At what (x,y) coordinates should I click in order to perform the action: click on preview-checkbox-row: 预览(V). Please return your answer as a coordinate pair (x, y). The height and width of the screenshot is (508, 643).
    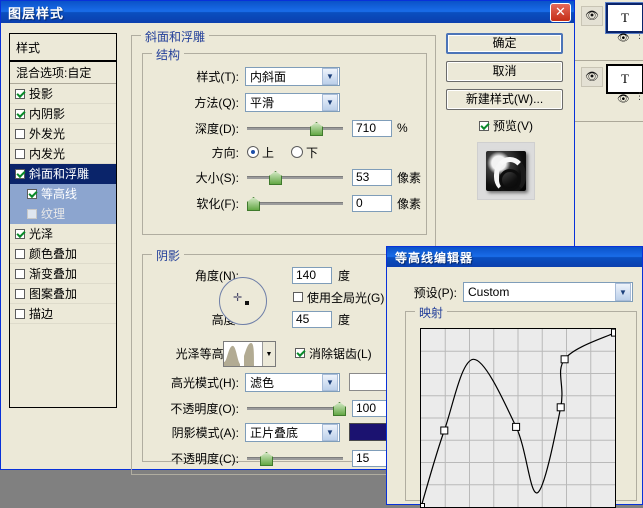
    Looking at the image, I should click on (506, 125).